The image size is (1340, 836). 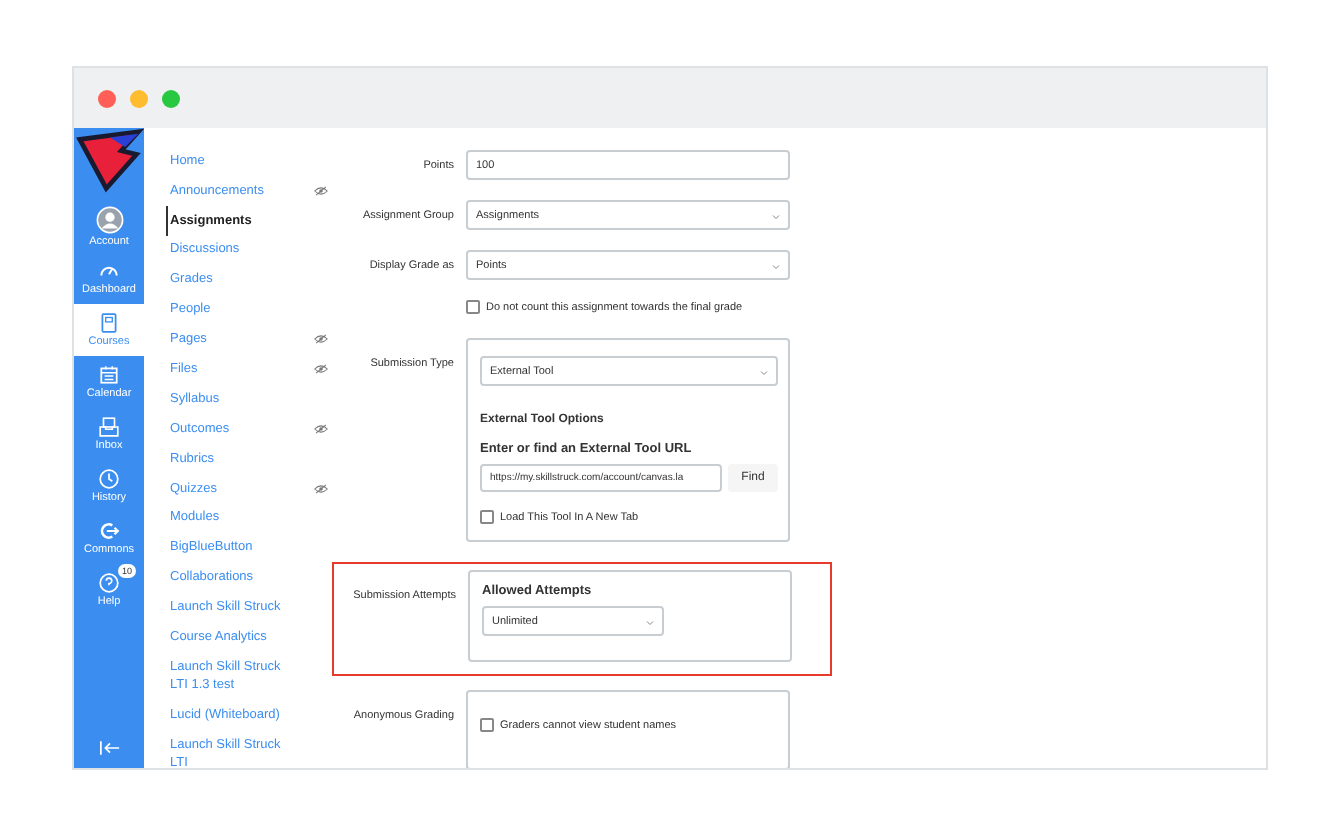 I want to click on share-arrow-icon, so click(x=109, y=531).